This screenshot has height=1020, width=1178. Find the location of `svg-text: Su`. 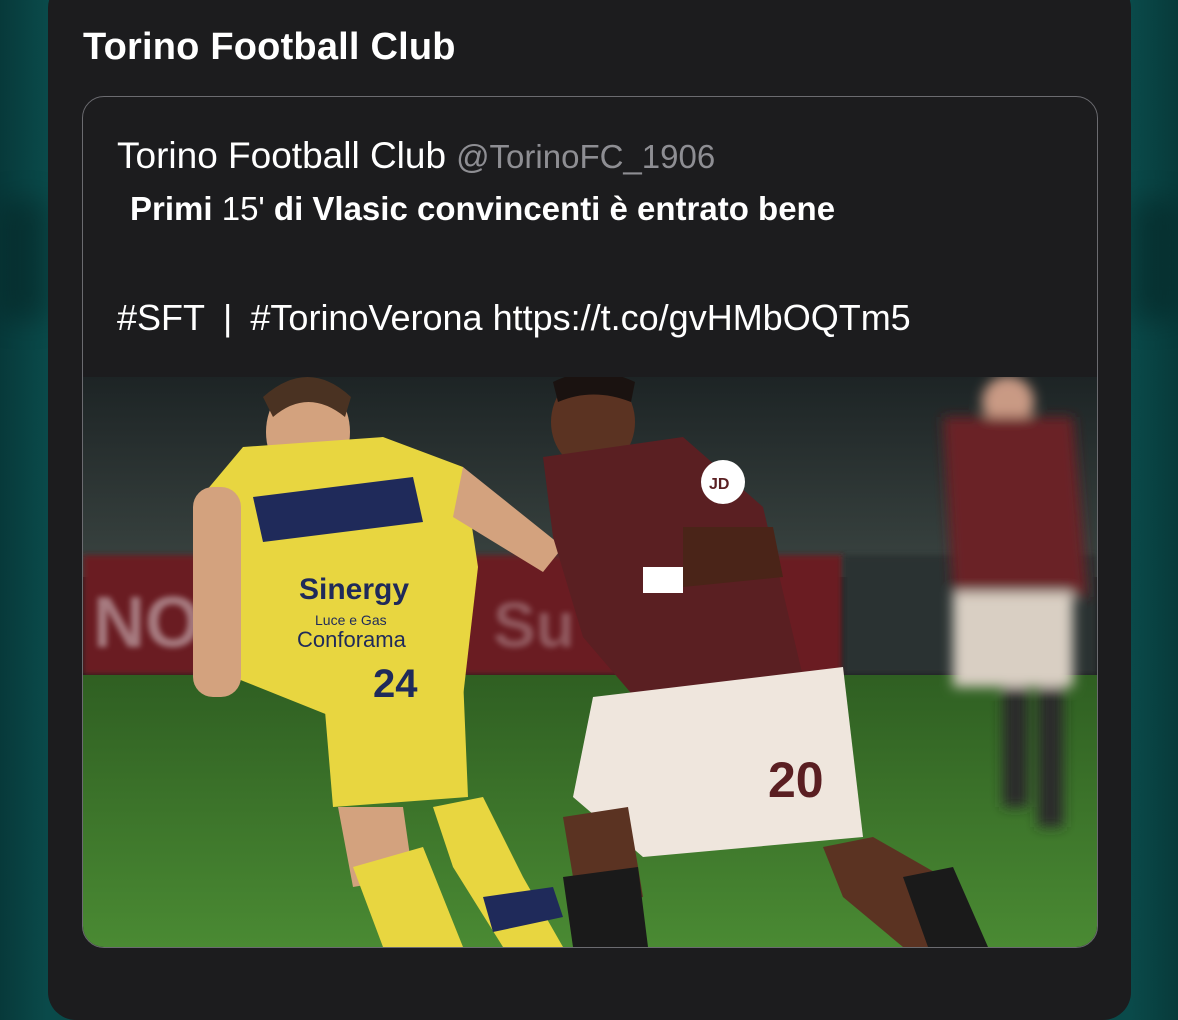

svg-text: Su is located at coordinates (534, 625).